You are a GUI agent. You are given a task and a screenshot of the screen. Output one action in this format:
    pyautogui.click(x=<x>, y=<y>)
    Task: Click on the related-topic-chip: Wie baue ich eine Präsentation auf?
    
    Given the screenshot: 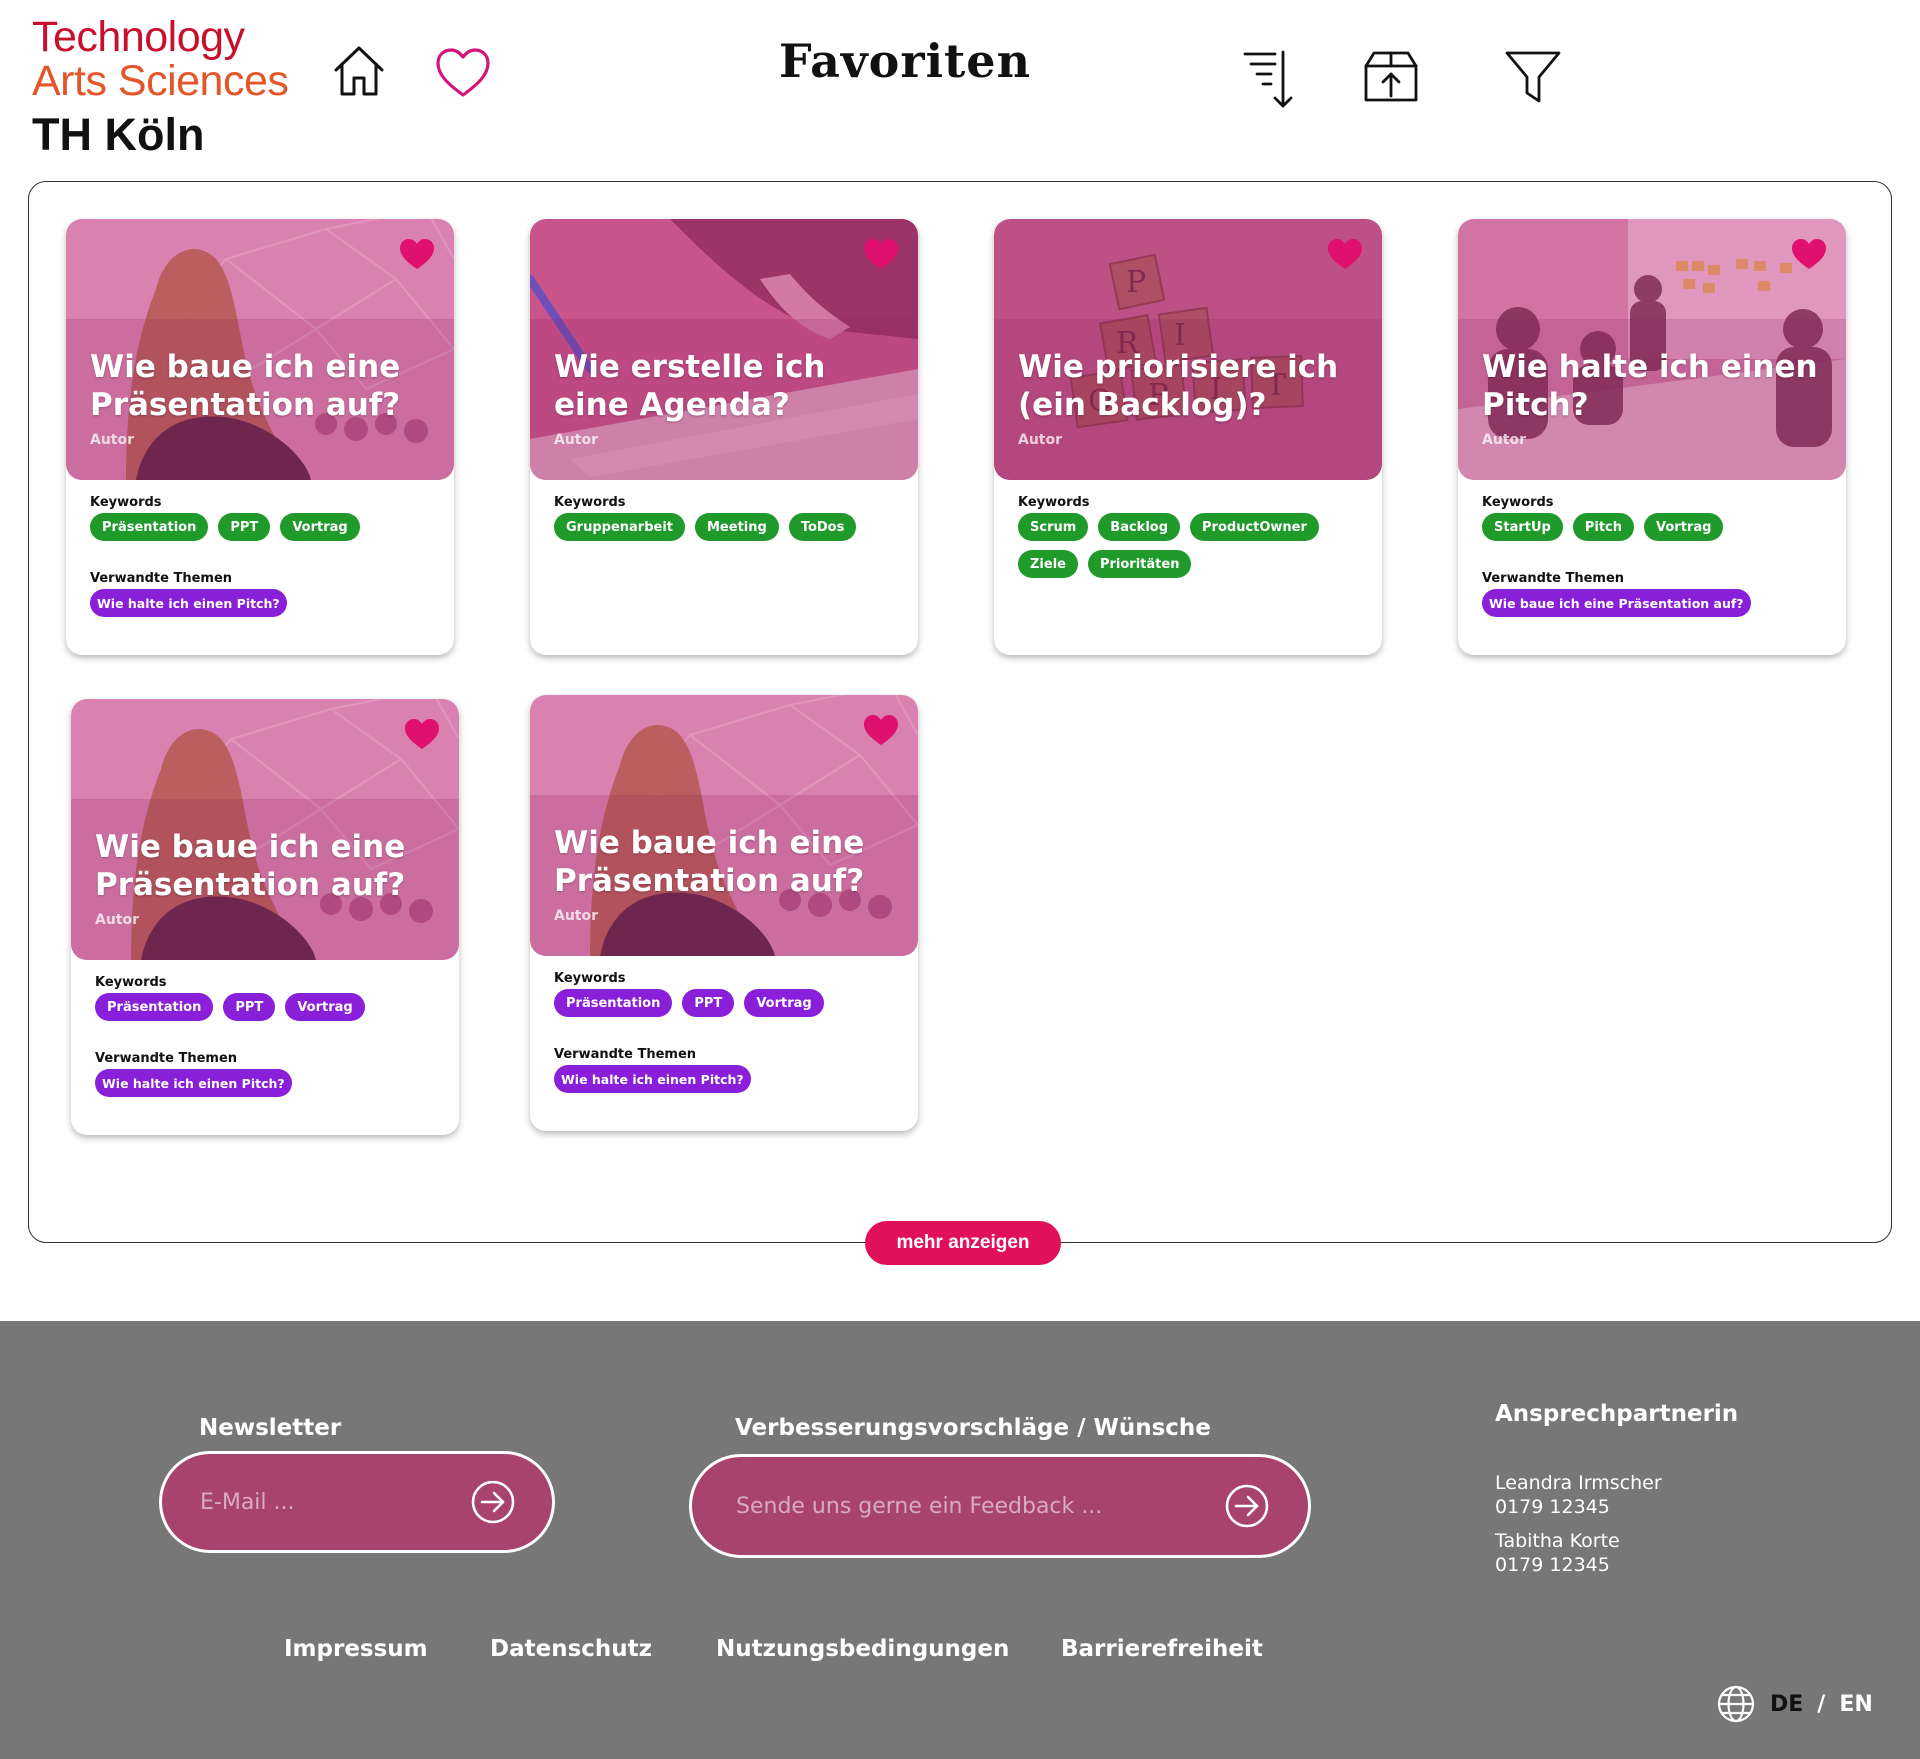 What is the action you would take?
    pyautogui.click(x=1616, y=603)
    